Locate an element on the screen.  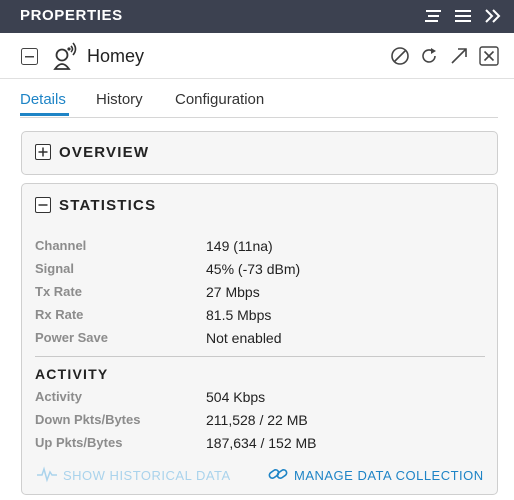
device-name: Homey is located at coordinates (116, 56).